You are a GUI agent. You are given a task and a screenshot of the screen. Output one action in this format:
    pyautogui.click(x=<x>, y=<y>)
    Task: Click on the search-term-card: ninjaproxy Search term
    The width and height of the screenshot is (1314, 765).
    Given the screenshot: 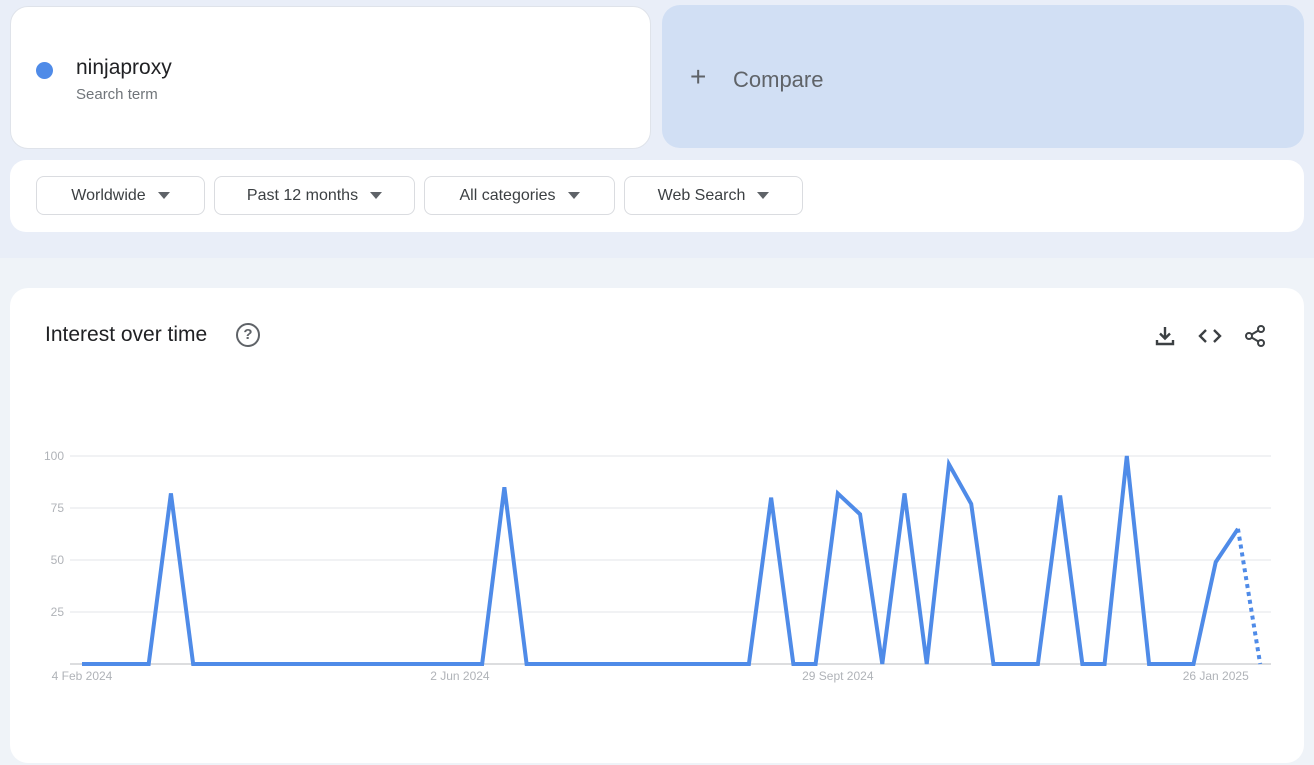 What is the action you would take?
    pyautogui.click(x=330, y=77)
    